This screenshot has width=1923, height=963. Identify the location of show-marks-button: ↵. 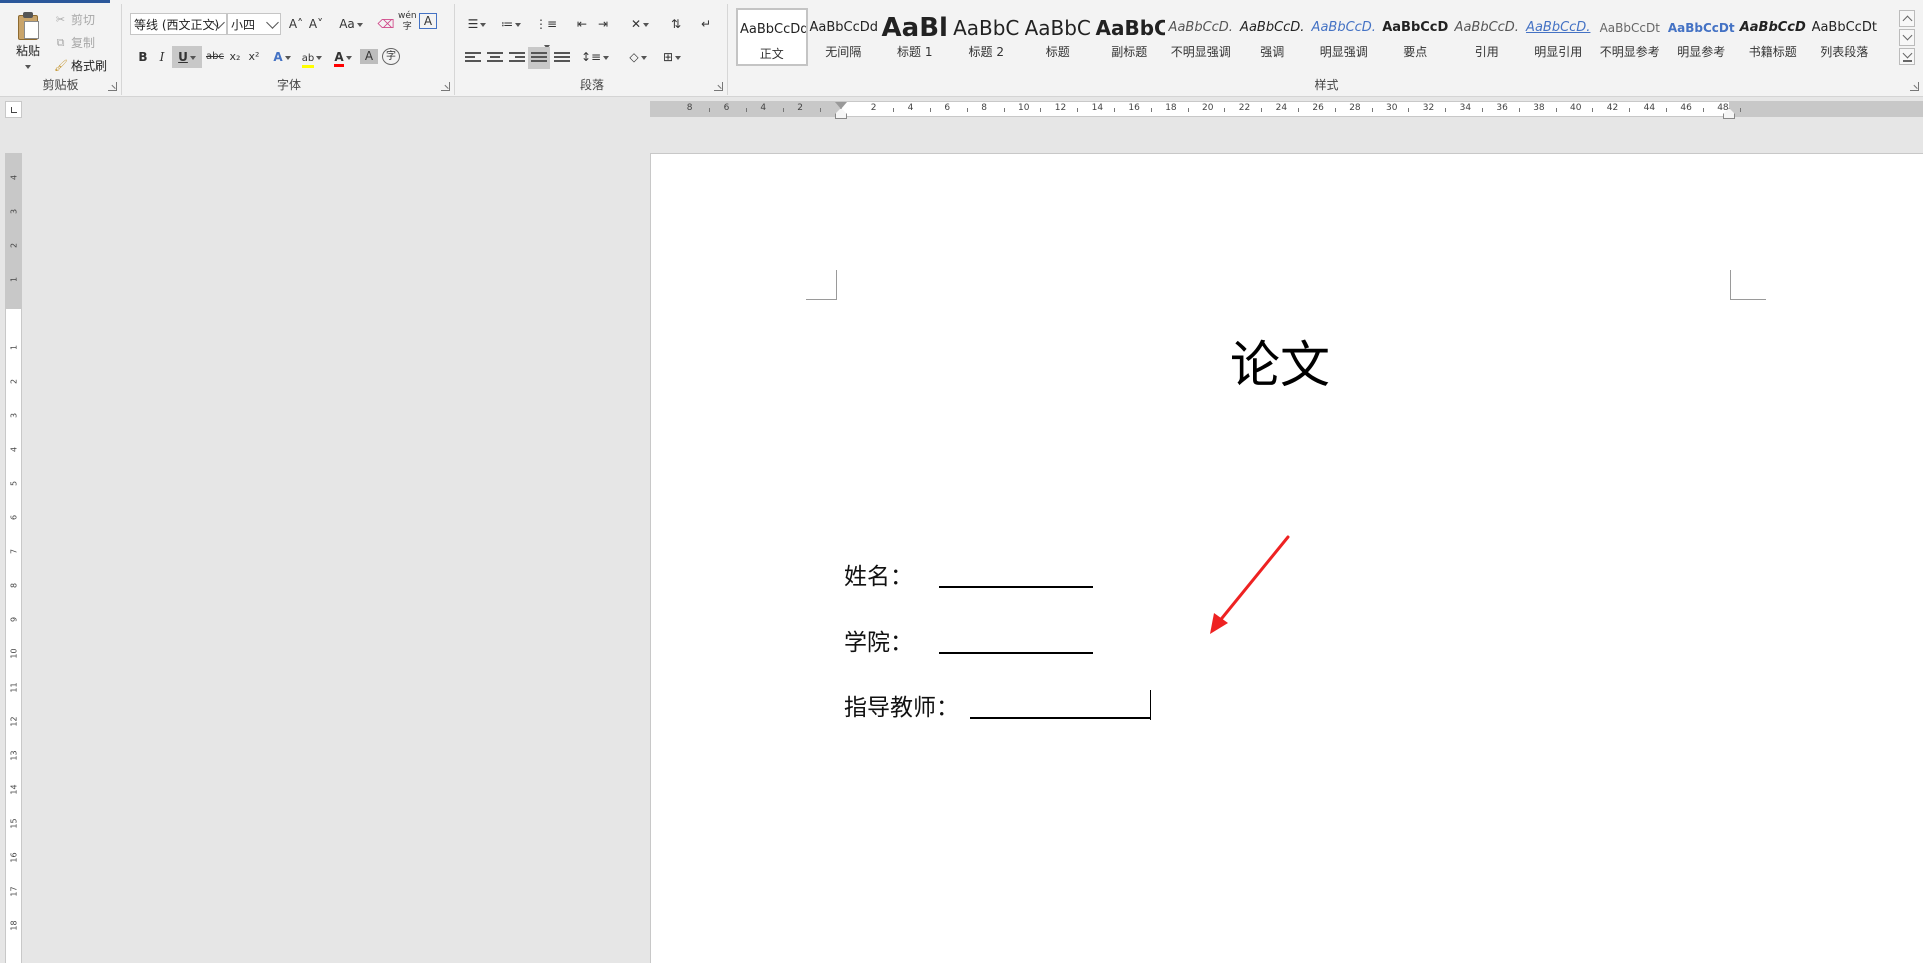
(706, 24).